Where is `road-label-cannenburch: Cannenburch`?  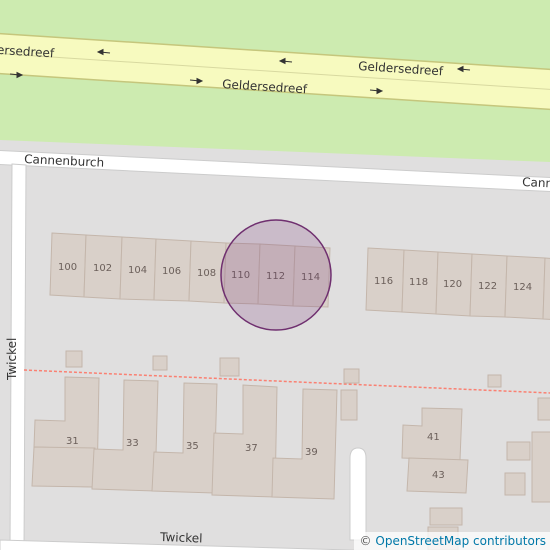
road-label-cannenburch: Cannenburch is located at coordinates (64, 161).